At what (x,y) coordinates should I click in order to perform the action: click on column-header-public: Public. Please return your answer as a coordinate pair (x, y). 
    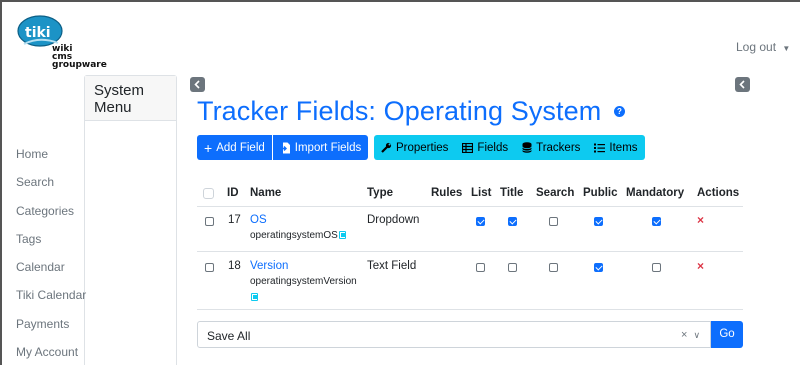
    Looking at the image, I should click on (600, 193).